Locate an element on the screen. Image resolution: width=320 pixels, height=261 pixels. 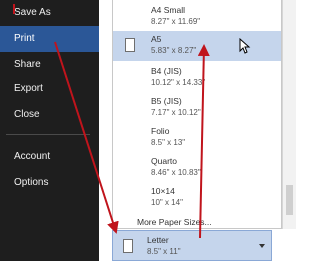
paper-size-option-a4-small: A4 Small 8.27" x 11.69" is located at coordinates (197, 17).